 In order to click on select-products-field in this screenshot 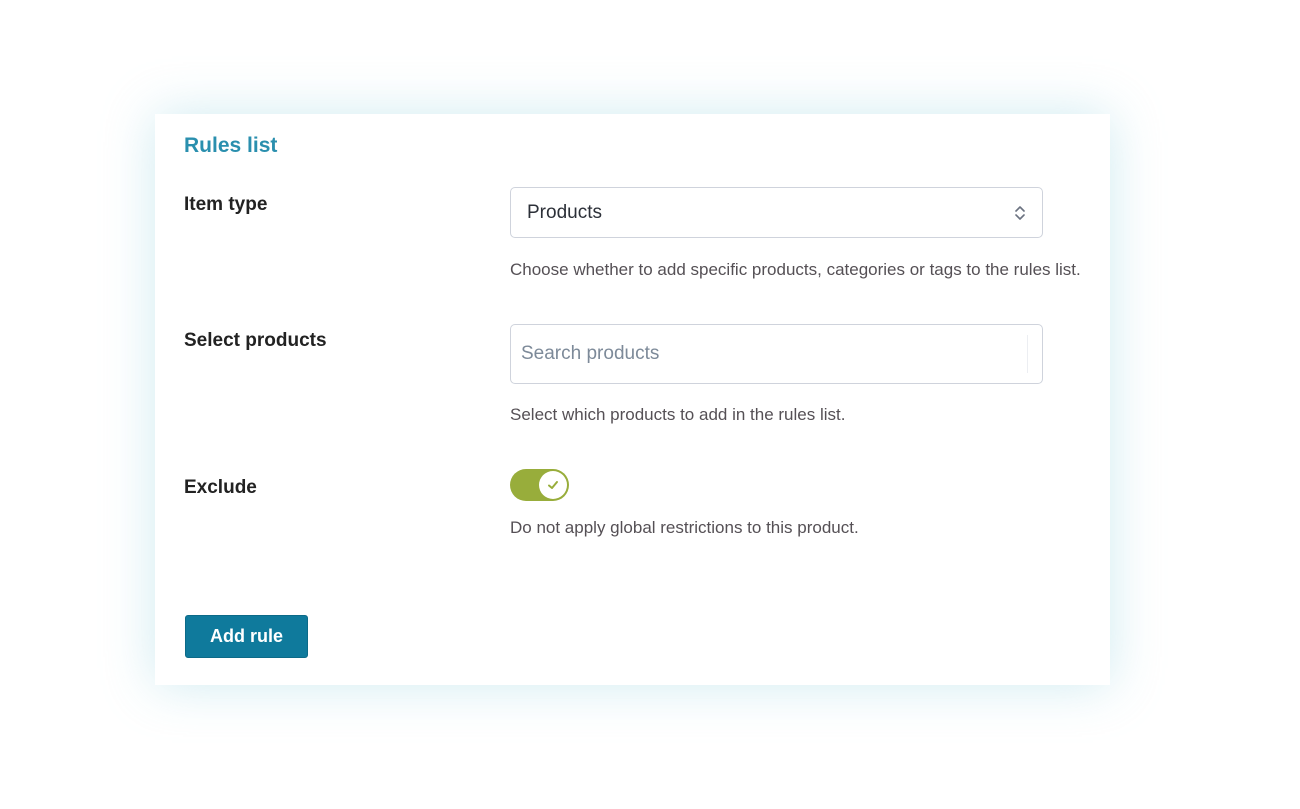, I will do `click(776, 354)`.